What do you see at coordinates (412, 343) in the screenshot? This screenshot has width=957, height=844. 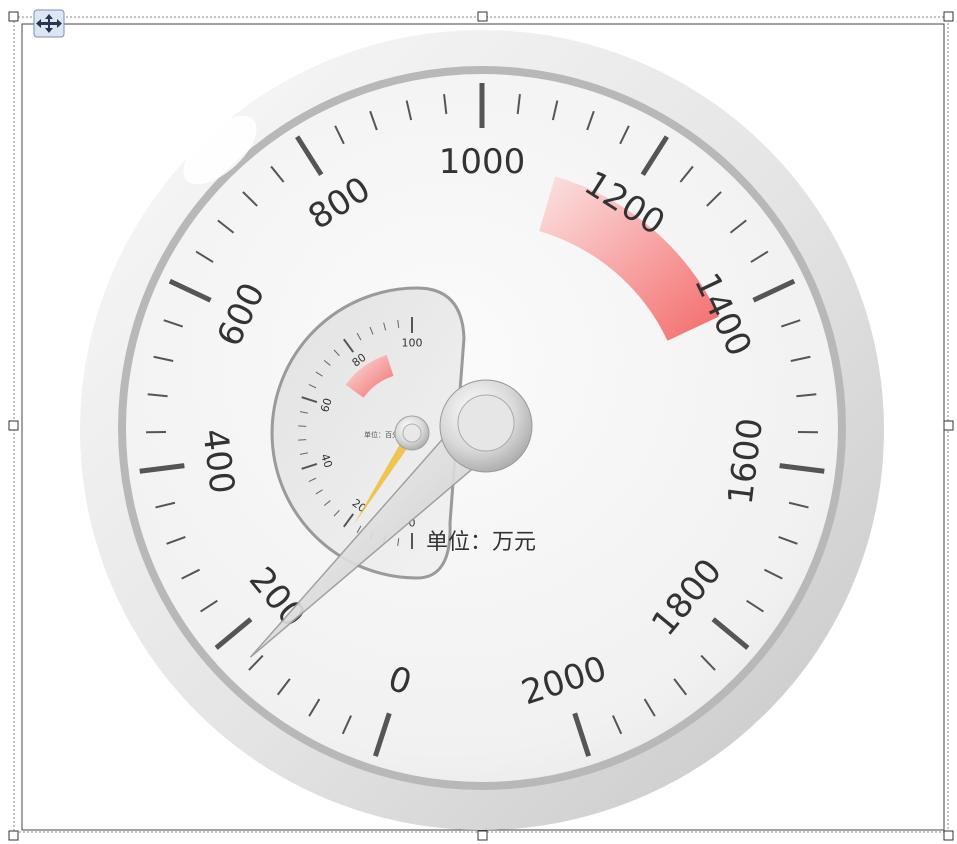 I see `inner-tick-label: 100` at bounding box center [412, 343].